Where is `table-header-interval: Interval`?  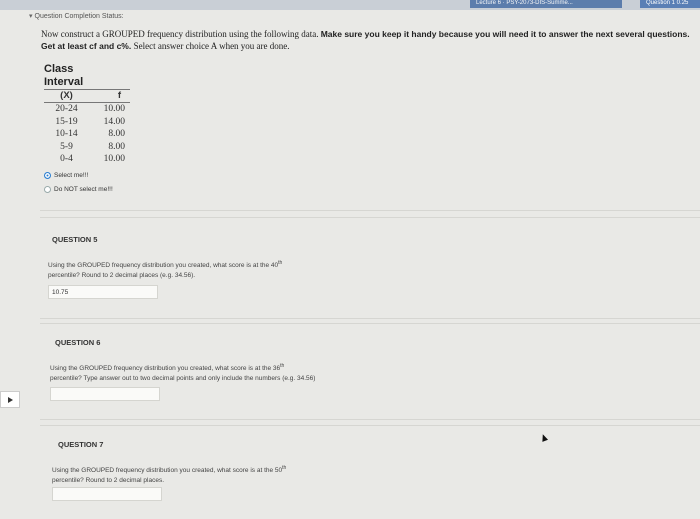
table-header-interval: Interval is located at coordinates (87, 83).